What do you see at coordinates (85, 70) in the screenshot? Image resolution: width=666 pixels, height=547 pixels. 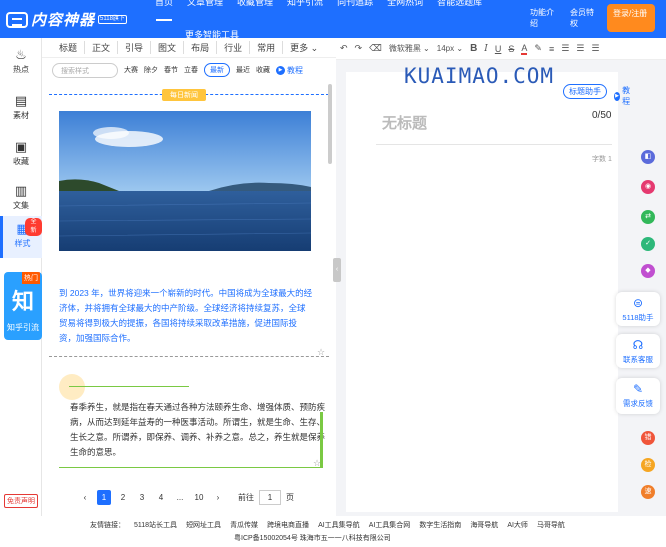 I see `style-search-input: 搜索样式` at bounding box center [85, 70].